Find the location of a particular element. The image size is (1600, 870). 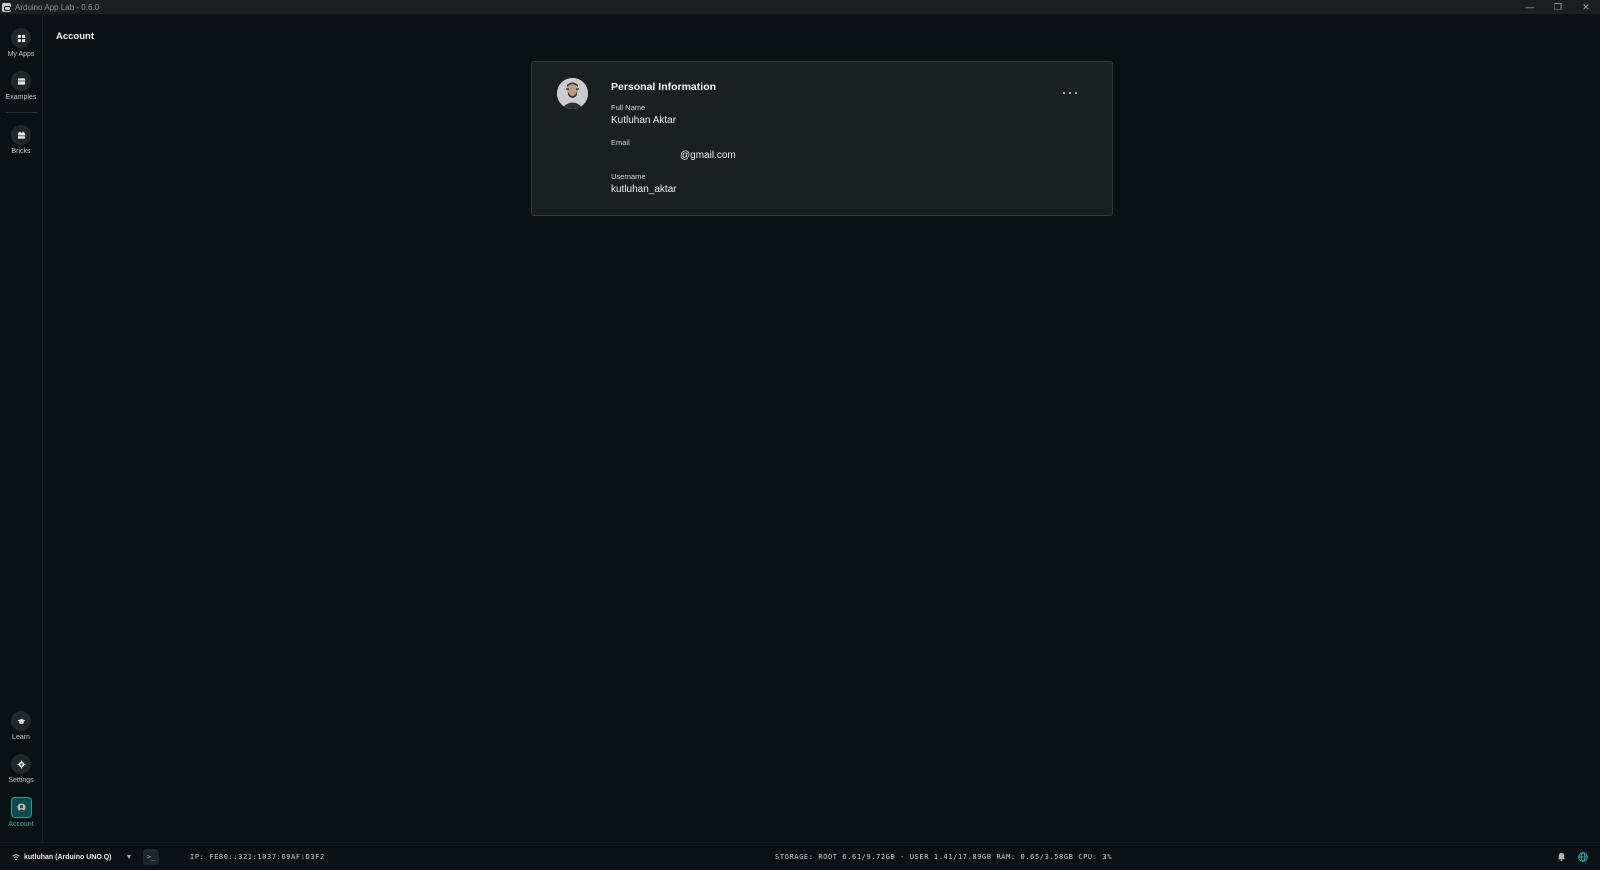

sidebar-divider is located at coordinates (21, 112).